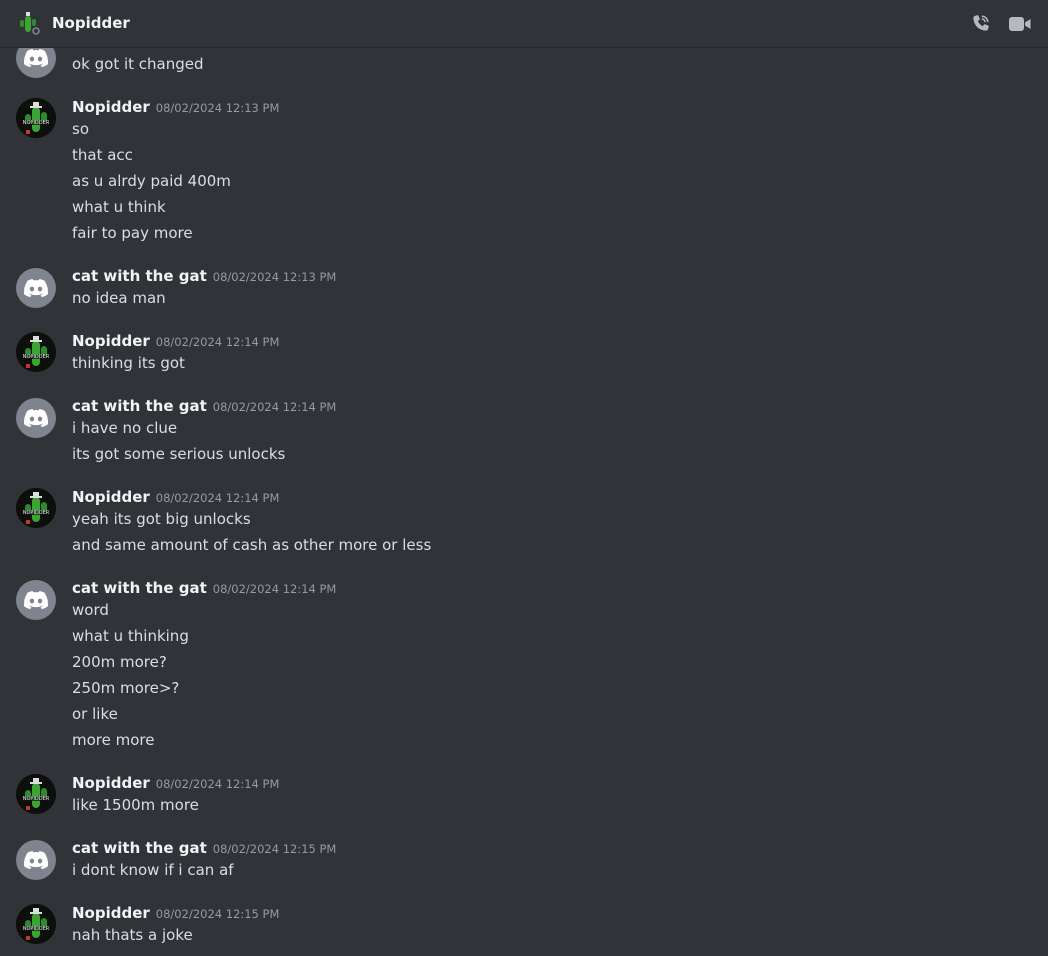 The height and width of the screenshot is (956, 1048). I want to click on message-line: i dont know if i can af, so click(153, 870).